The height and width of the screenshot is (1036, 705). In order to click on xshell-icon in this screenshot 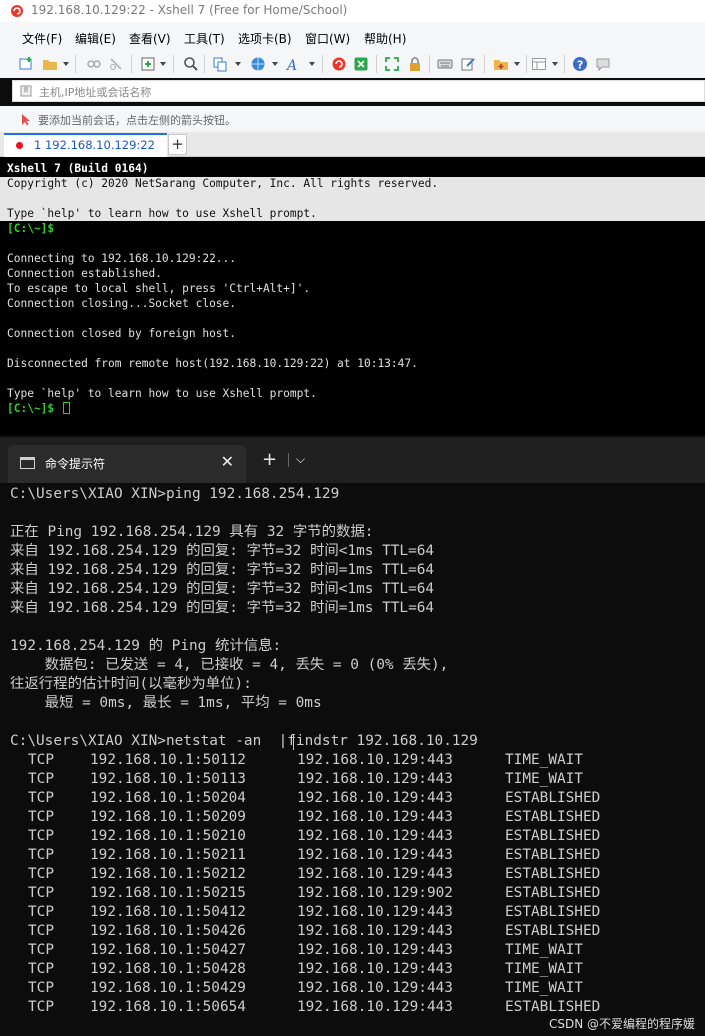, I will do `click(339, 64)`.